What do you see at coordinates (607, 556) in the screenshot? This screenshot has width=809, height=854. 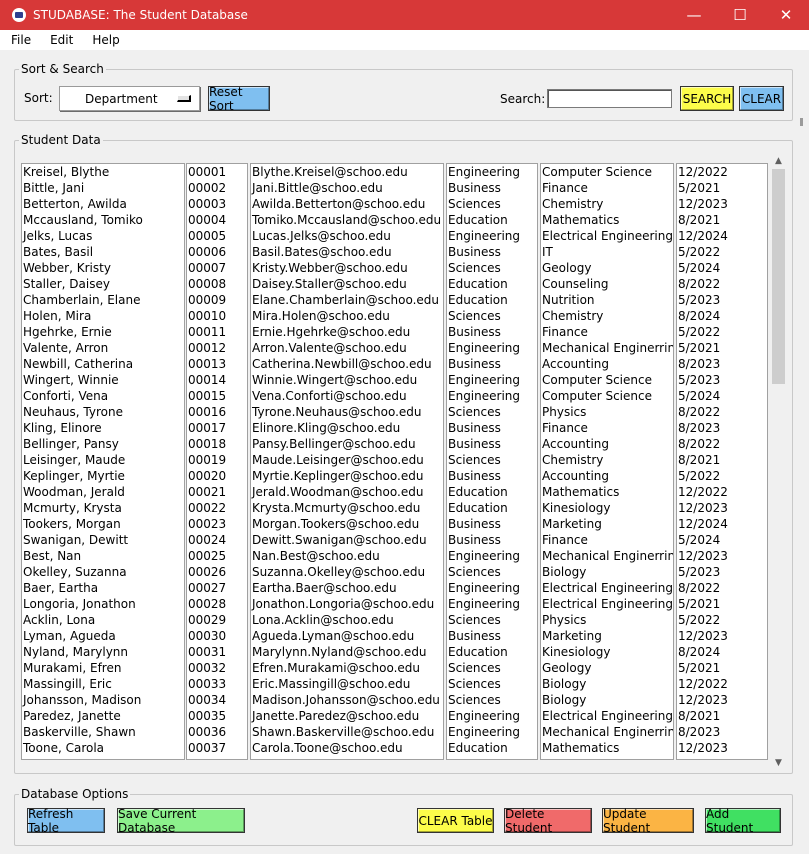 I see `student-major: Mechanical Enginerring` at bounding box center [607, 556].